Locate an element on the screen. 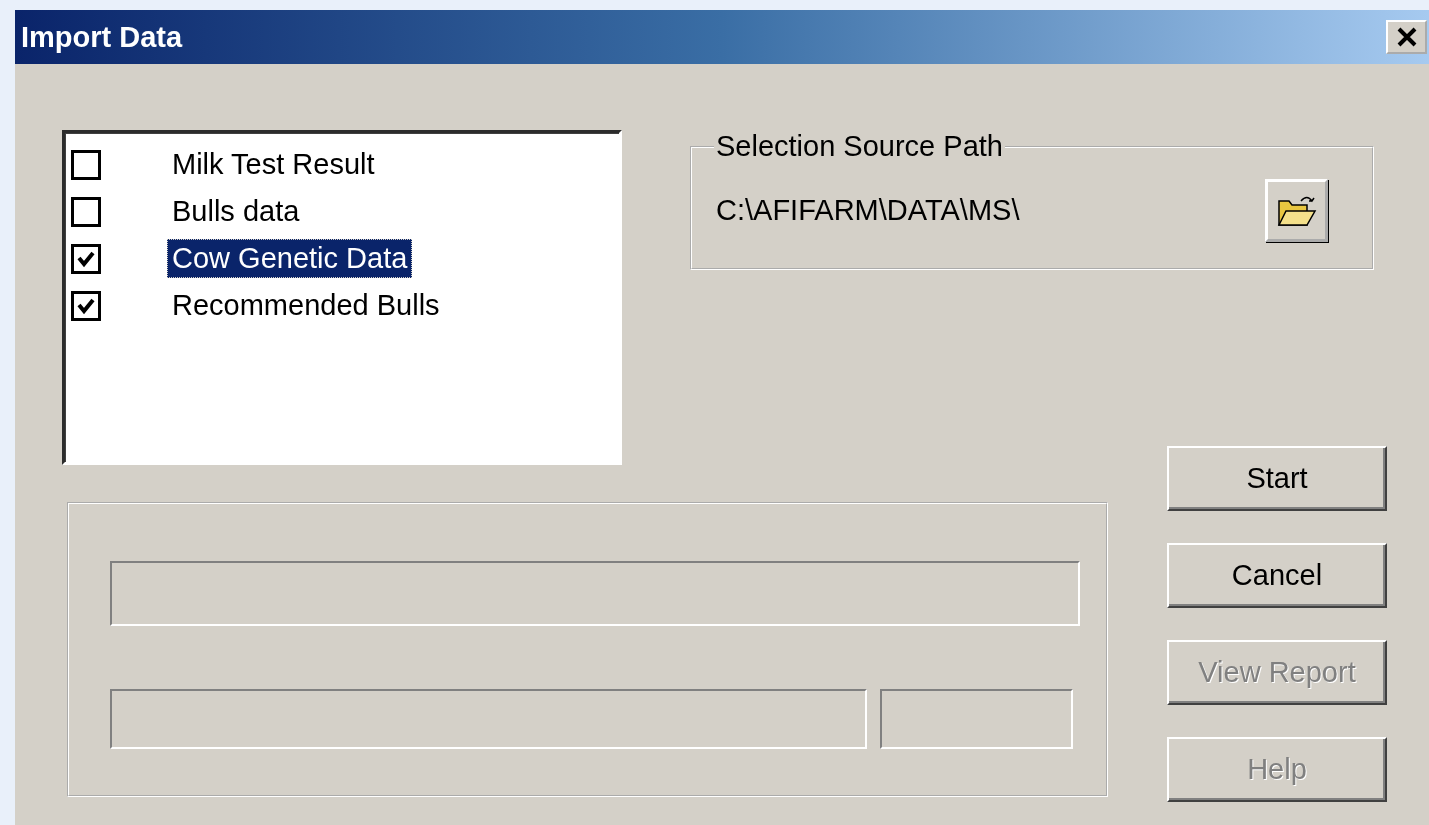 The image size is (1429, 825). group-label: Selection Source Path is located at coordinates (859, 146).